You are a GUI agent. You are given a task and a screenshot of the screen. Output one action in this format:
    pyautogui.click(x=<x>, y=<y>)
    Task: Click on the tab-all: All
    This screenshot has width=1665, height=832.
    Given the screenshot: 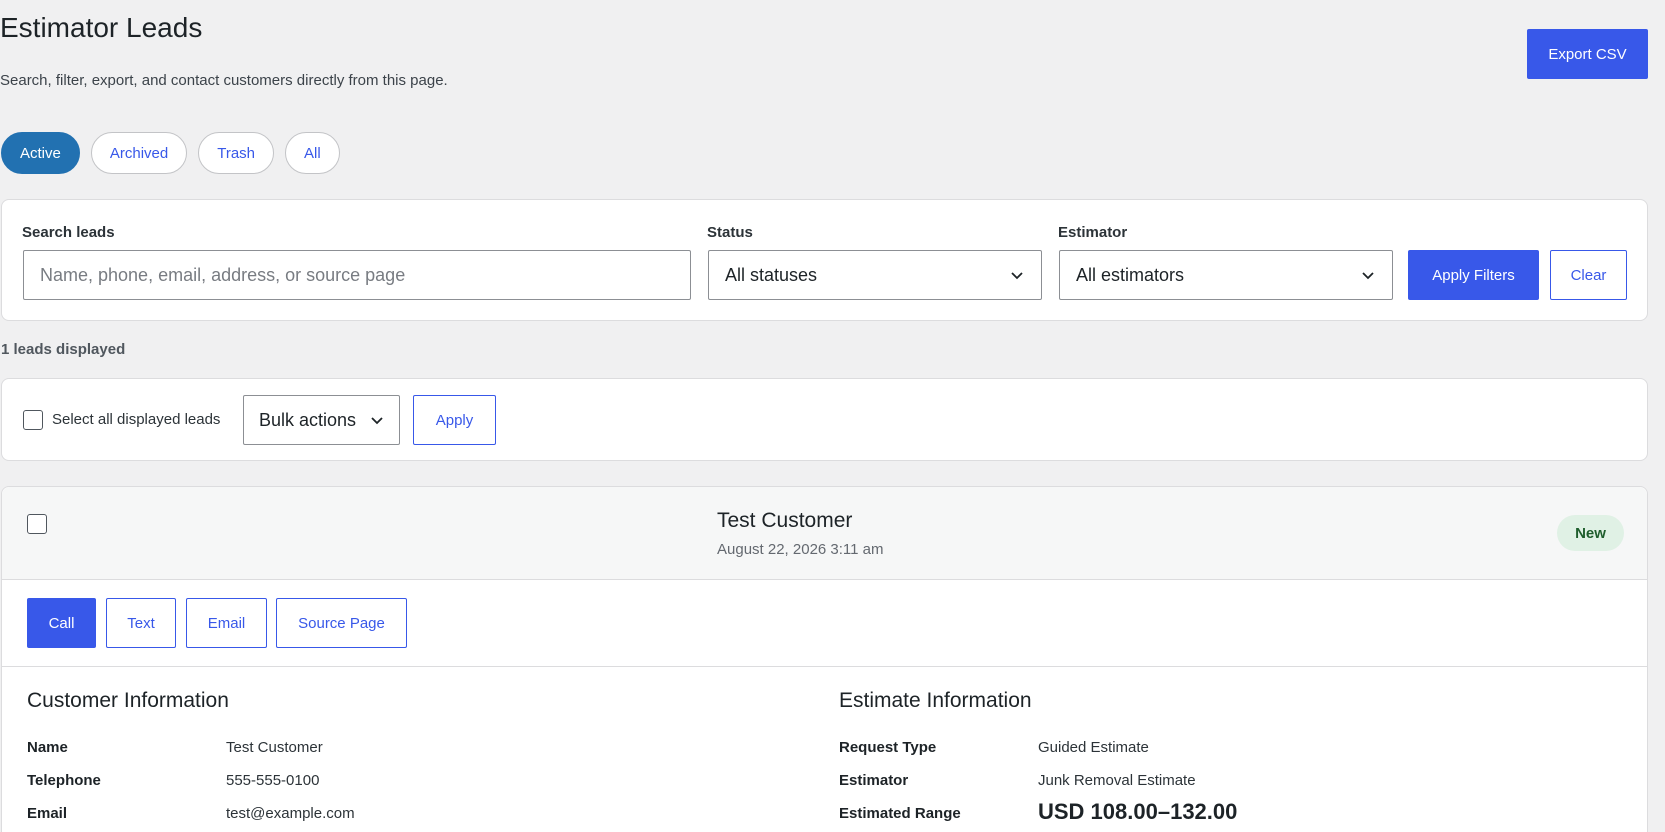 What is the action you would take?
    pyautogui.click(x=312, y=153)
    